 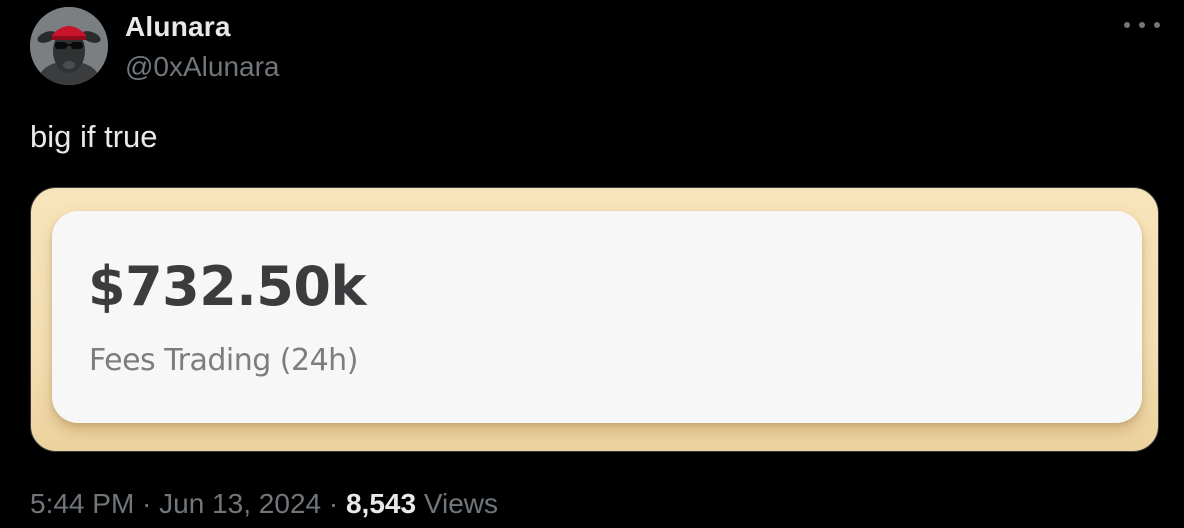 What do you see at coordinates (223, 360) in the screenshot?
I see `fees-label: Fees Trading (24h)` at bounding box center [223, 360].